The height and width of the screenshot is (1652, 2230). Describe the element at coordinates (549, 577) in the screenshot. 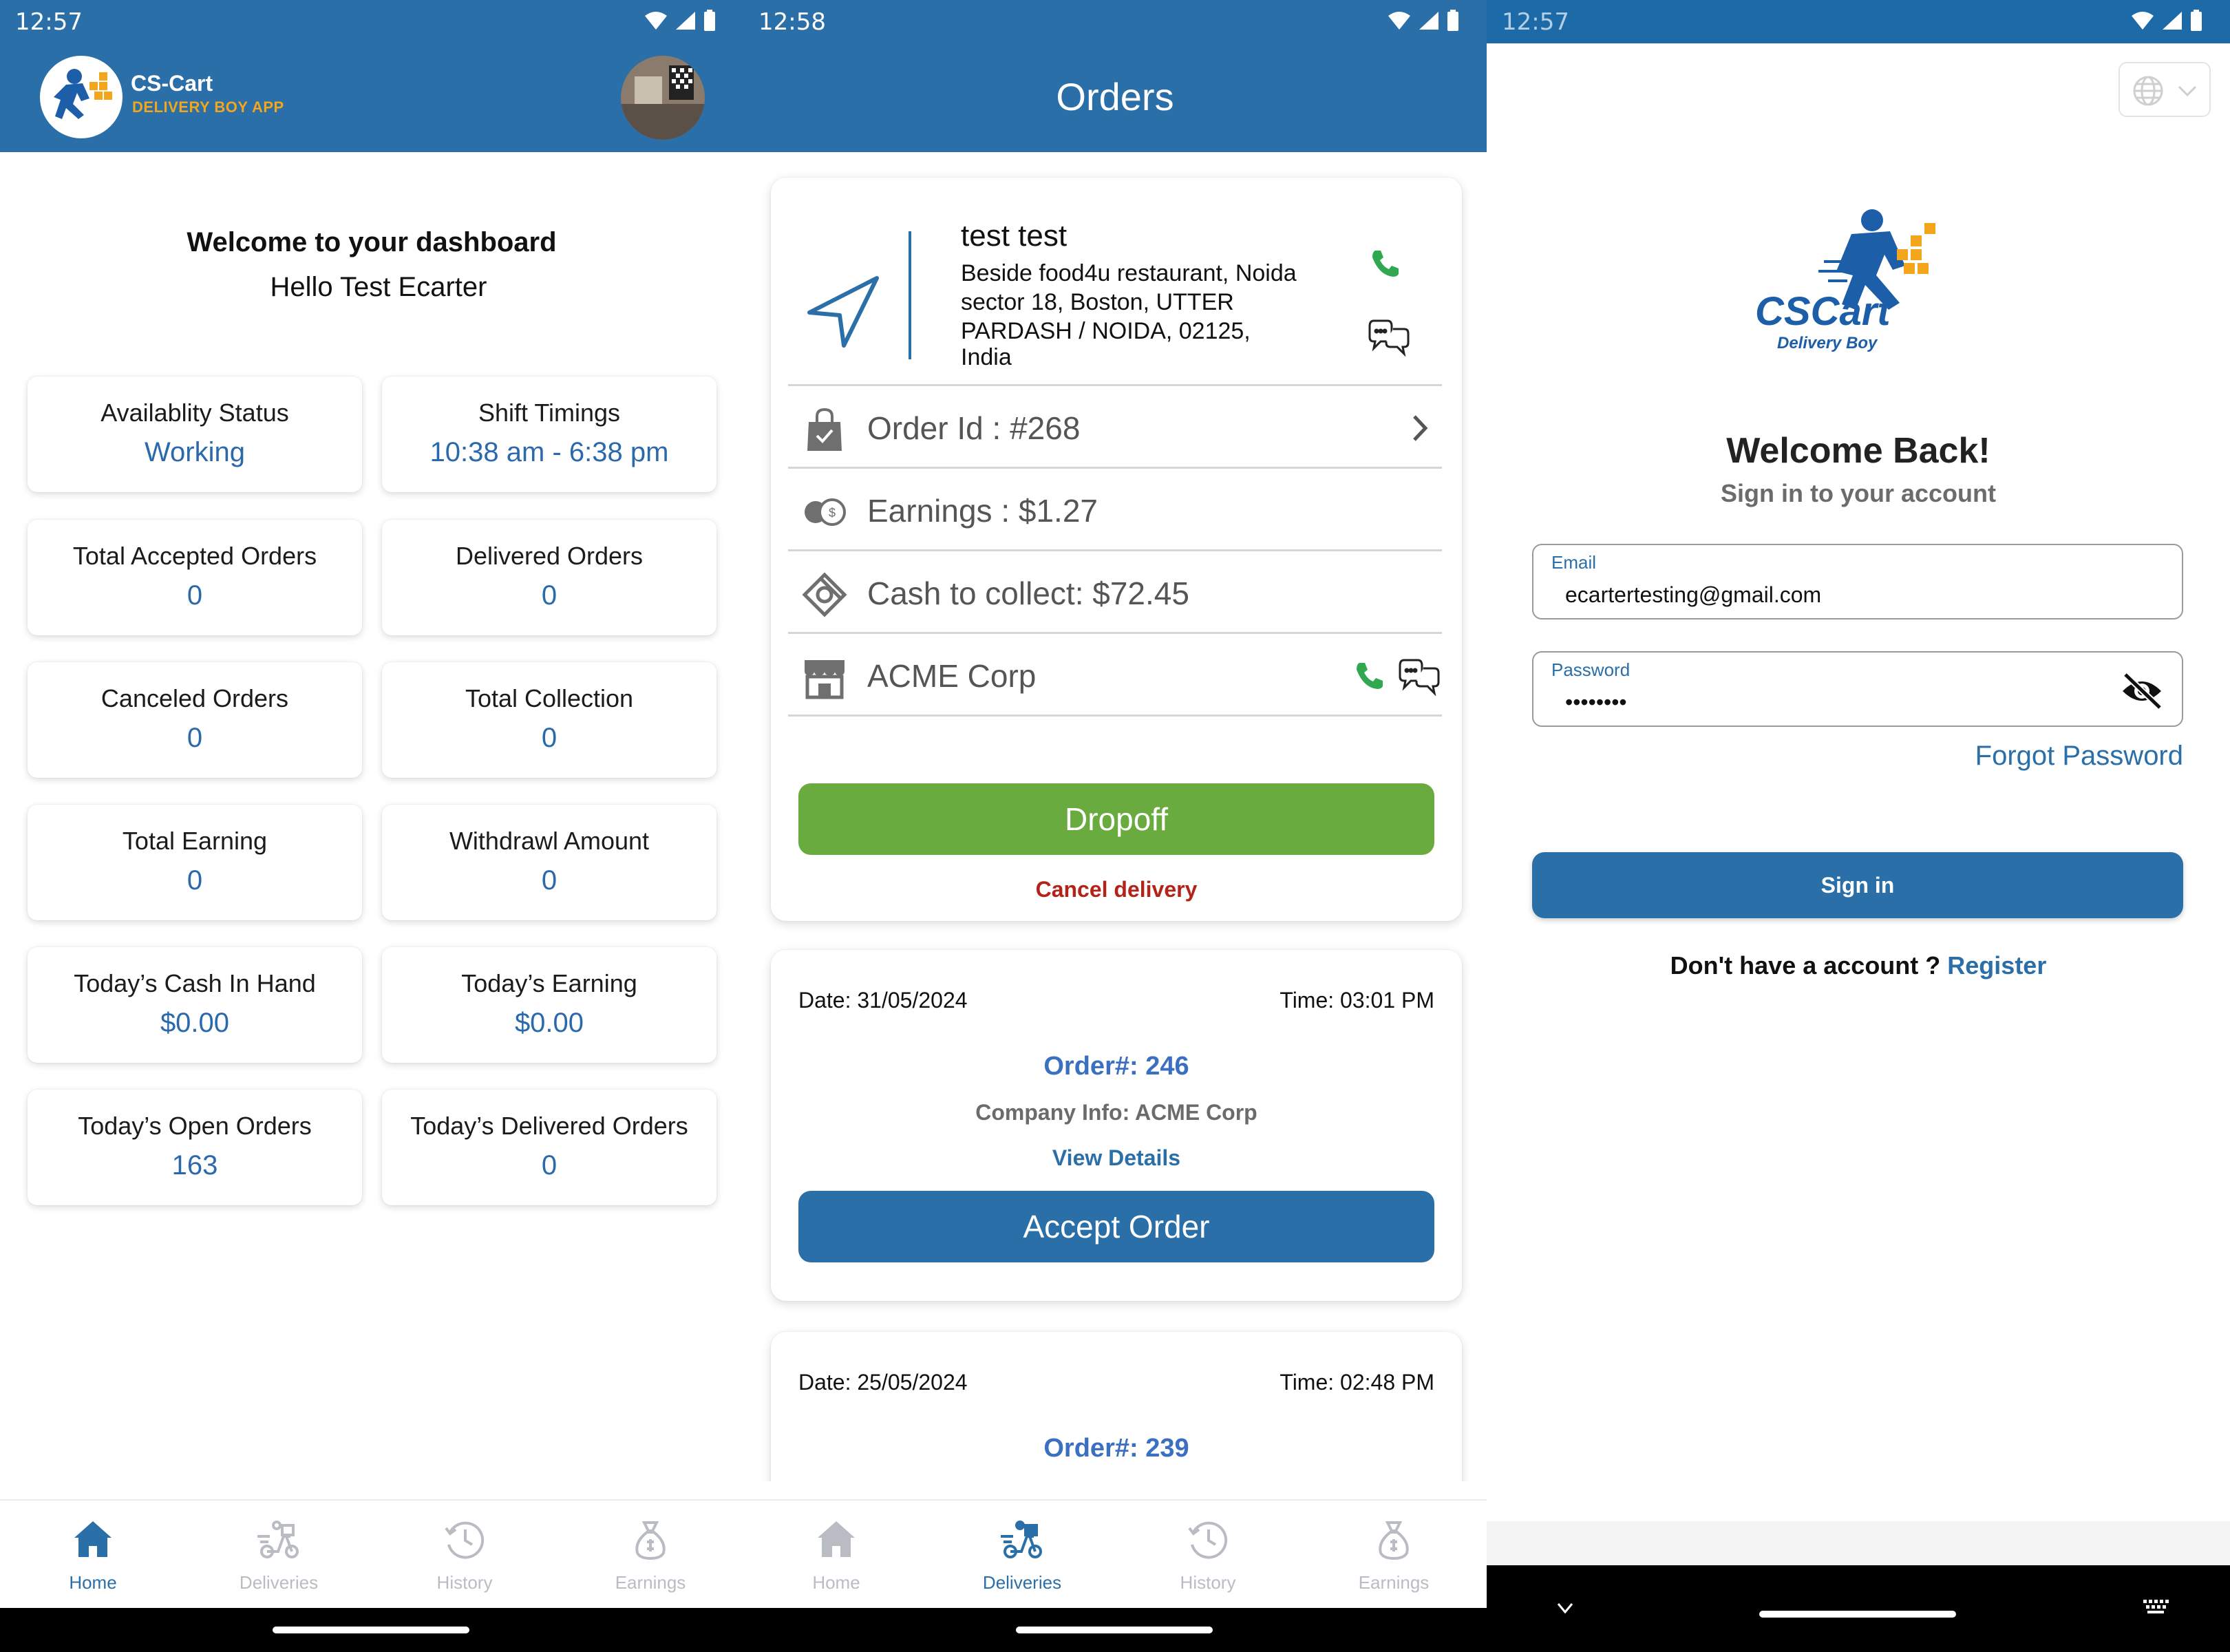

I see `card-delivered-orders: Delivered Orders 0` at that location.